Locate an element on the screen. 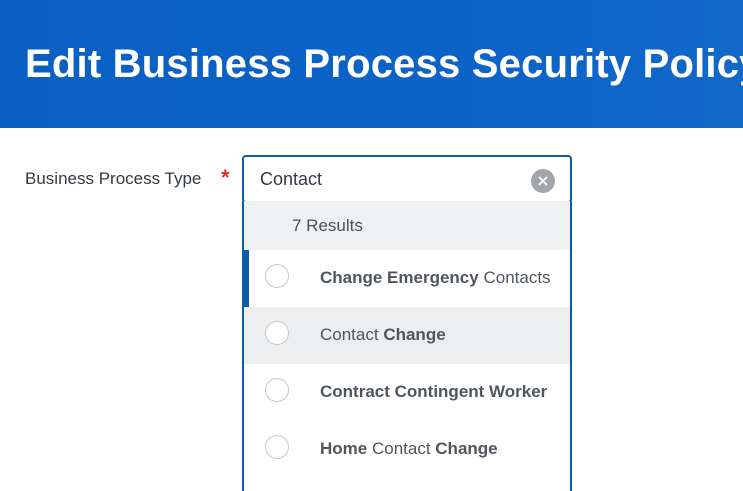 The width and height of the screenshot is (743, 491). results-count: 7 Results is located at coordinates (327, 225).